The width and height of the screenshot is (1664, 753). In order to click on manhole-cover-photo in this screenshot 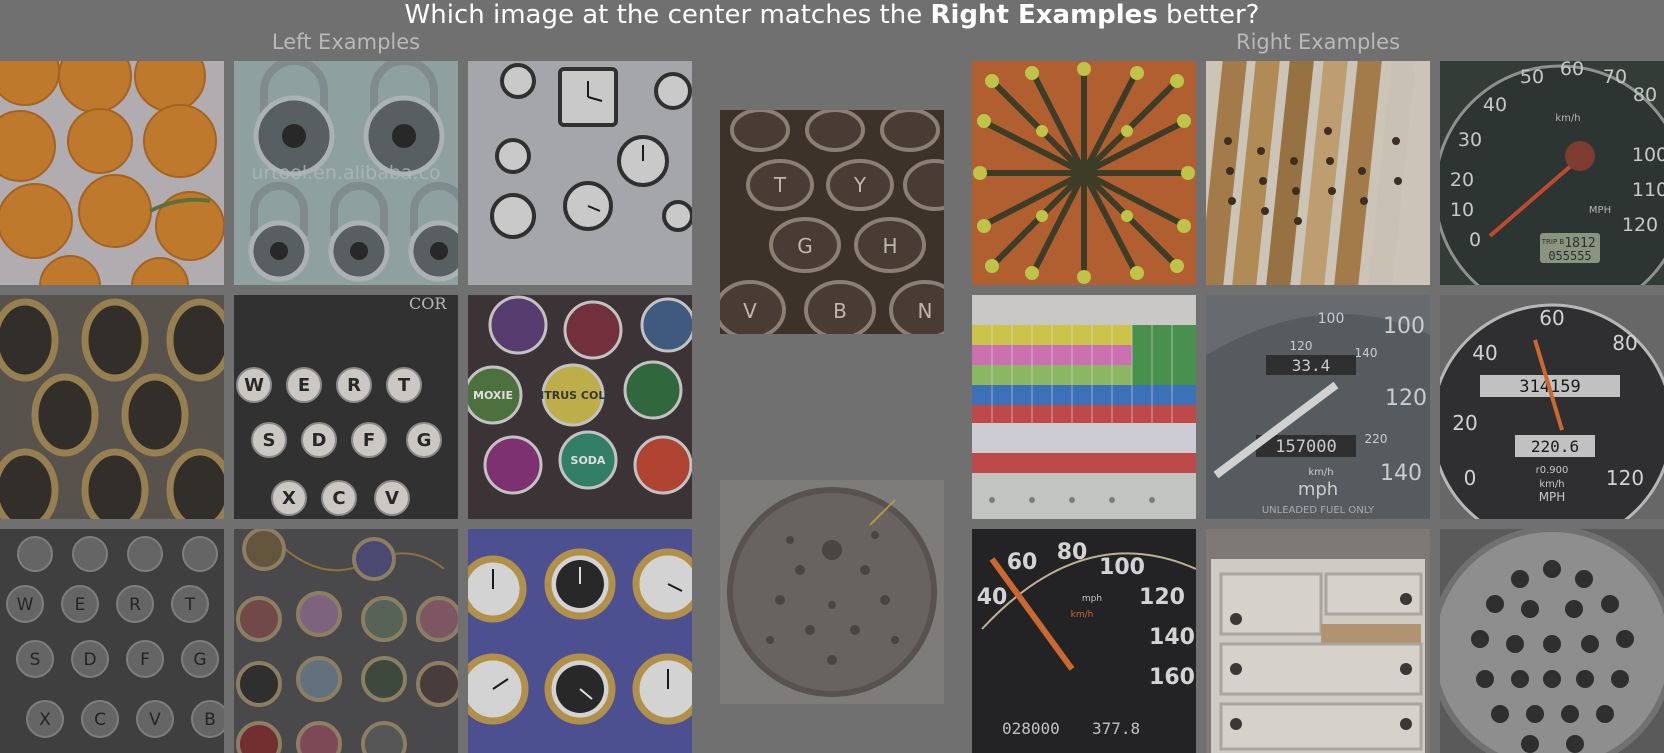, I will do `click(832, 592)`.